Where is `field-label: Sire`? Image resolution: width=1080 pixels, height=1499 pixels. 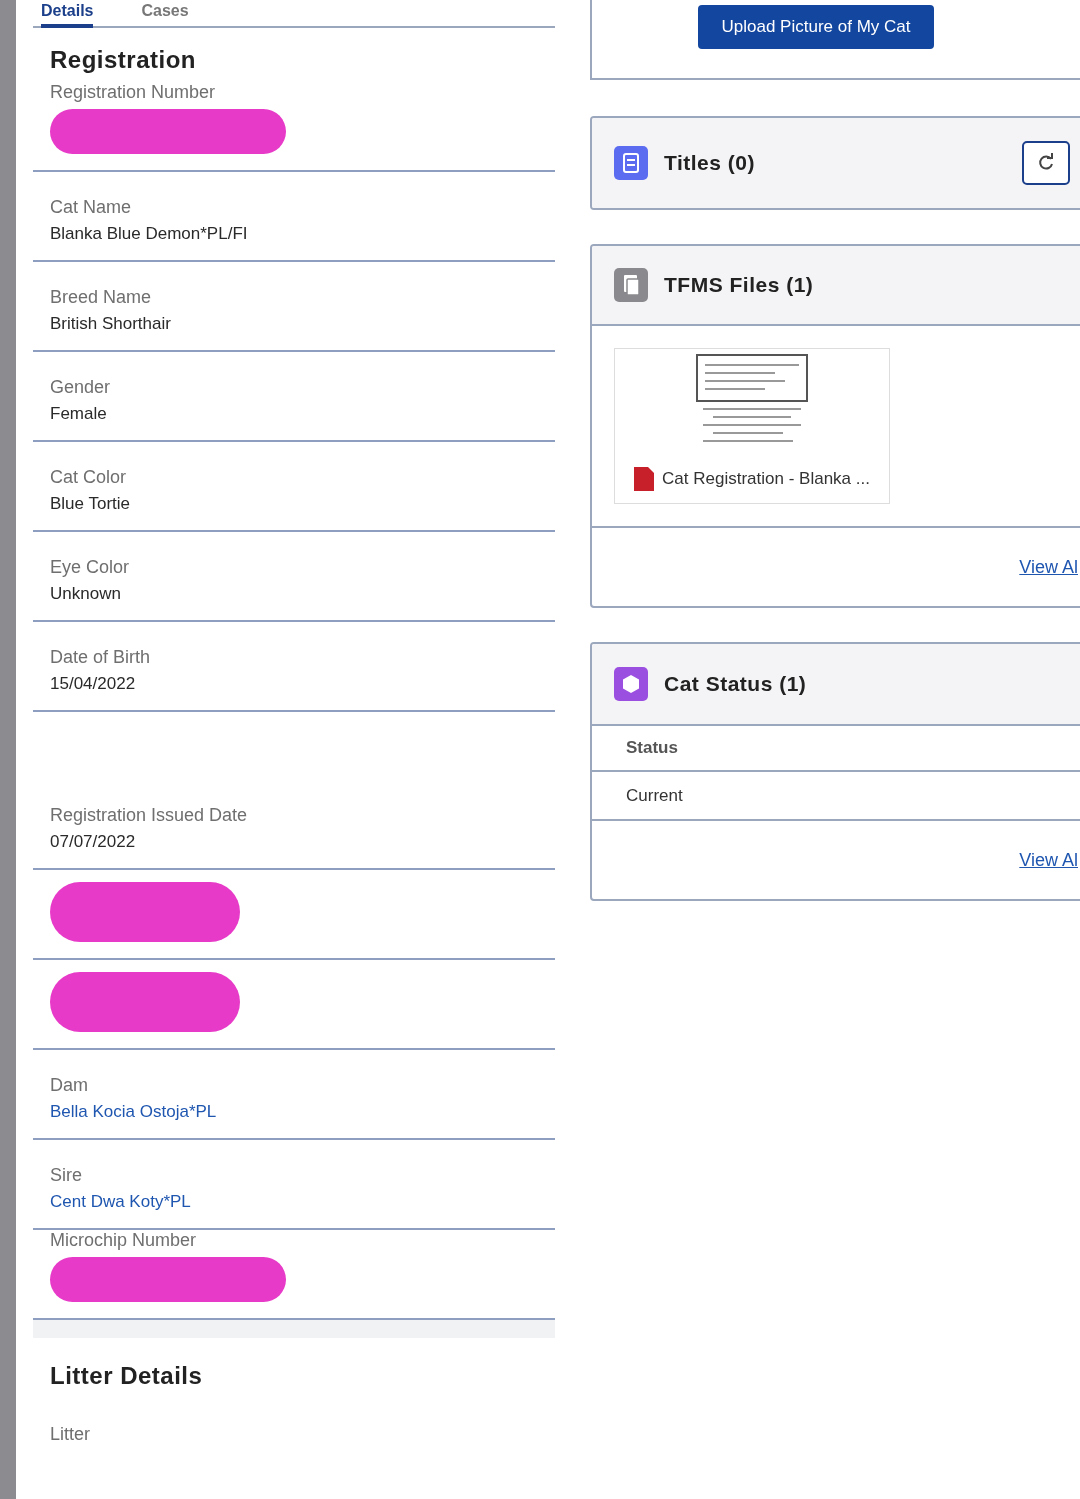 field-label: Sire is located at coordinates (66, 1175).